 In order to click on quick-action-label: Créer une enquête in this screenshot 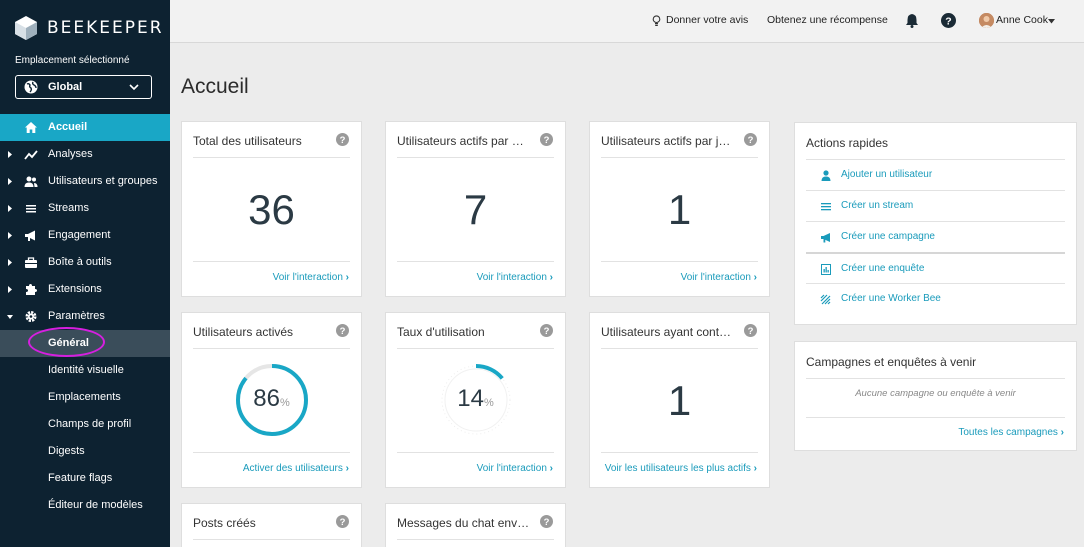, I will do `click(883, 268)`.